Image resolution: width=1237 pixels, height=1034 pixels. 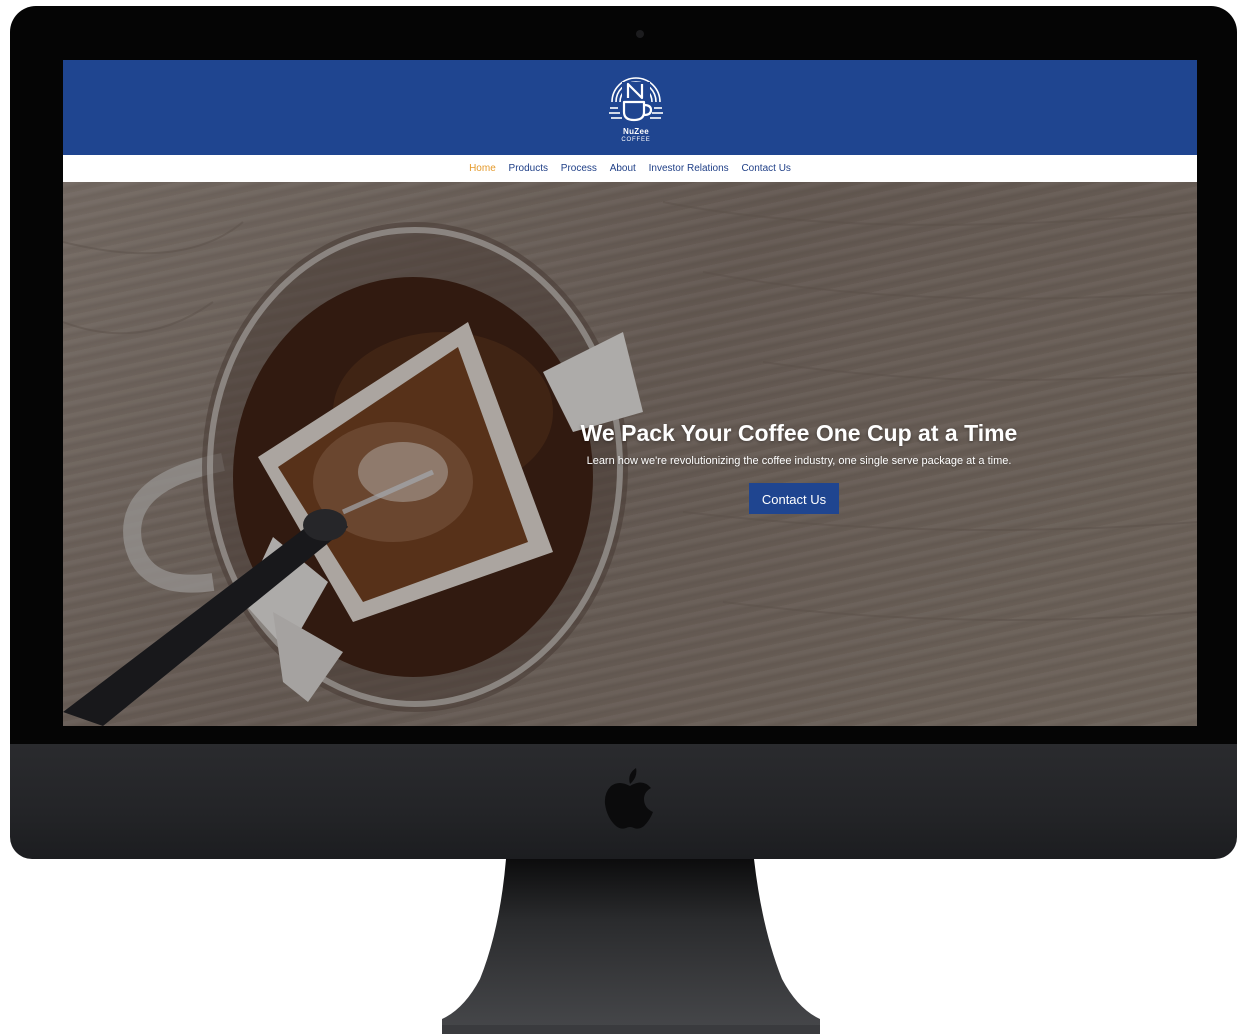 What do you see at coordinates (765, 168) in the screenshot?
I see `nav-item-contact-us: Contact Us` at bounding box center [765, 168].